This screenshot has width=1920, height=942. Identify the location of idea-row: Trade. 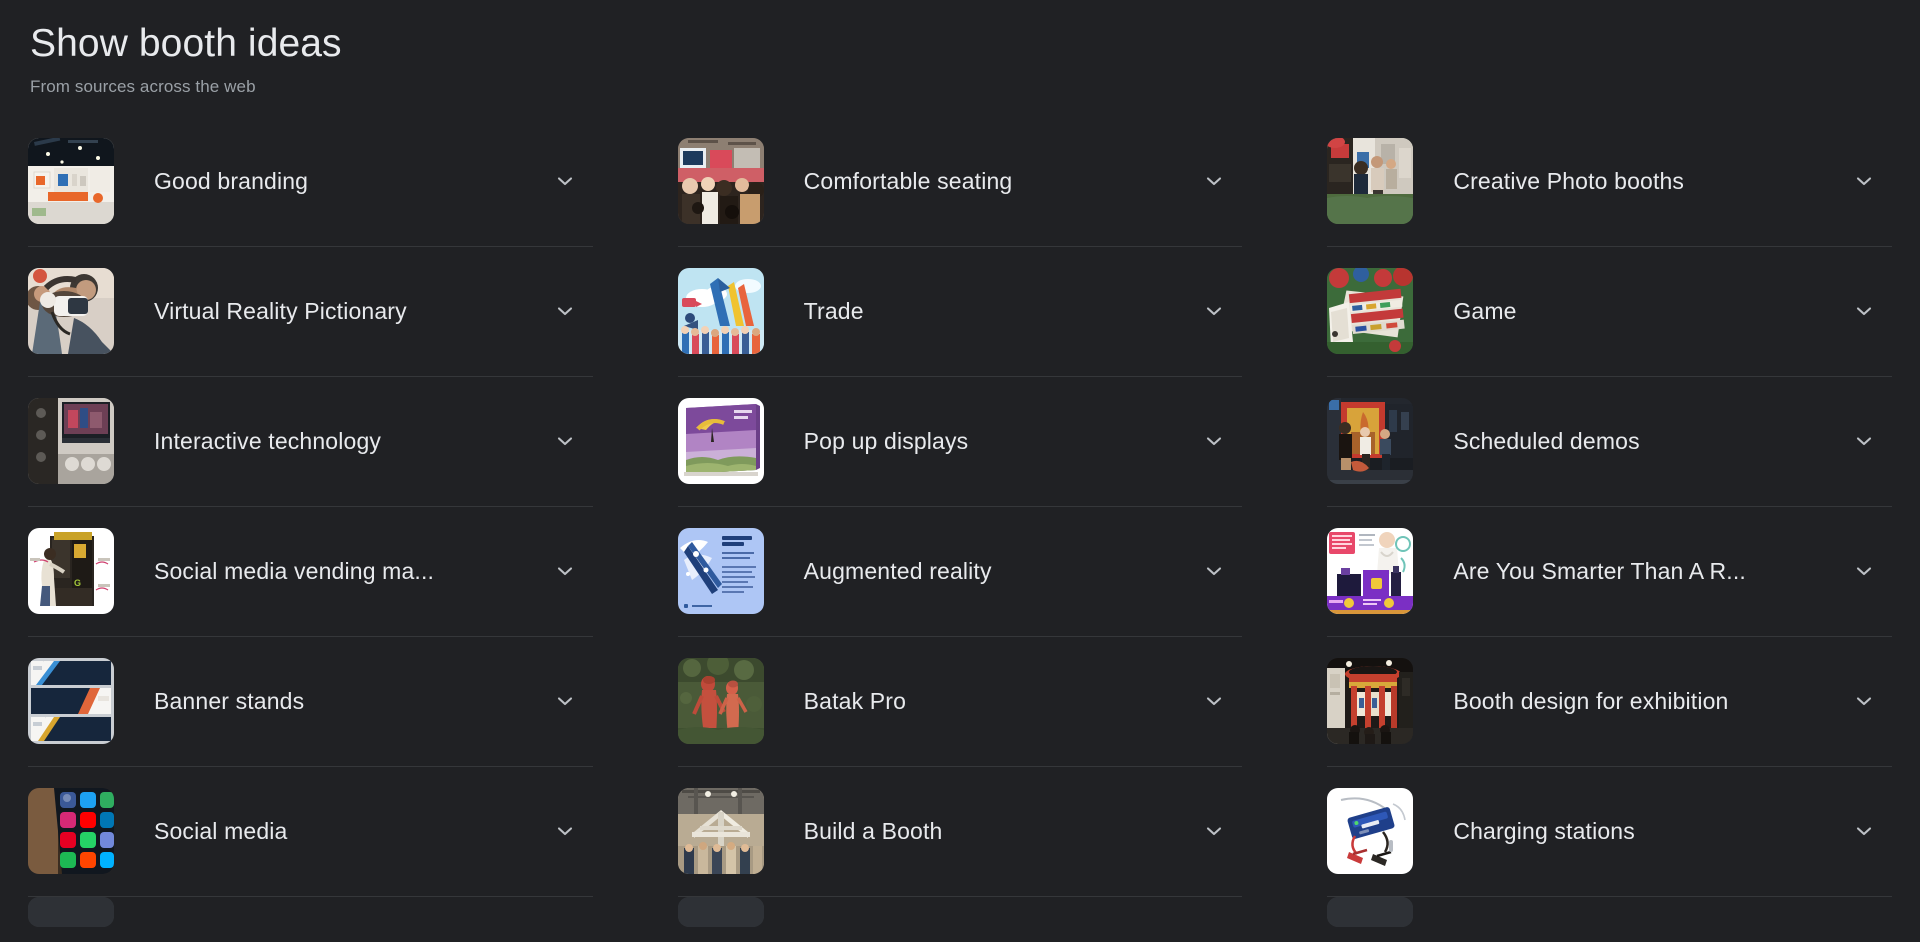
(960, 312).